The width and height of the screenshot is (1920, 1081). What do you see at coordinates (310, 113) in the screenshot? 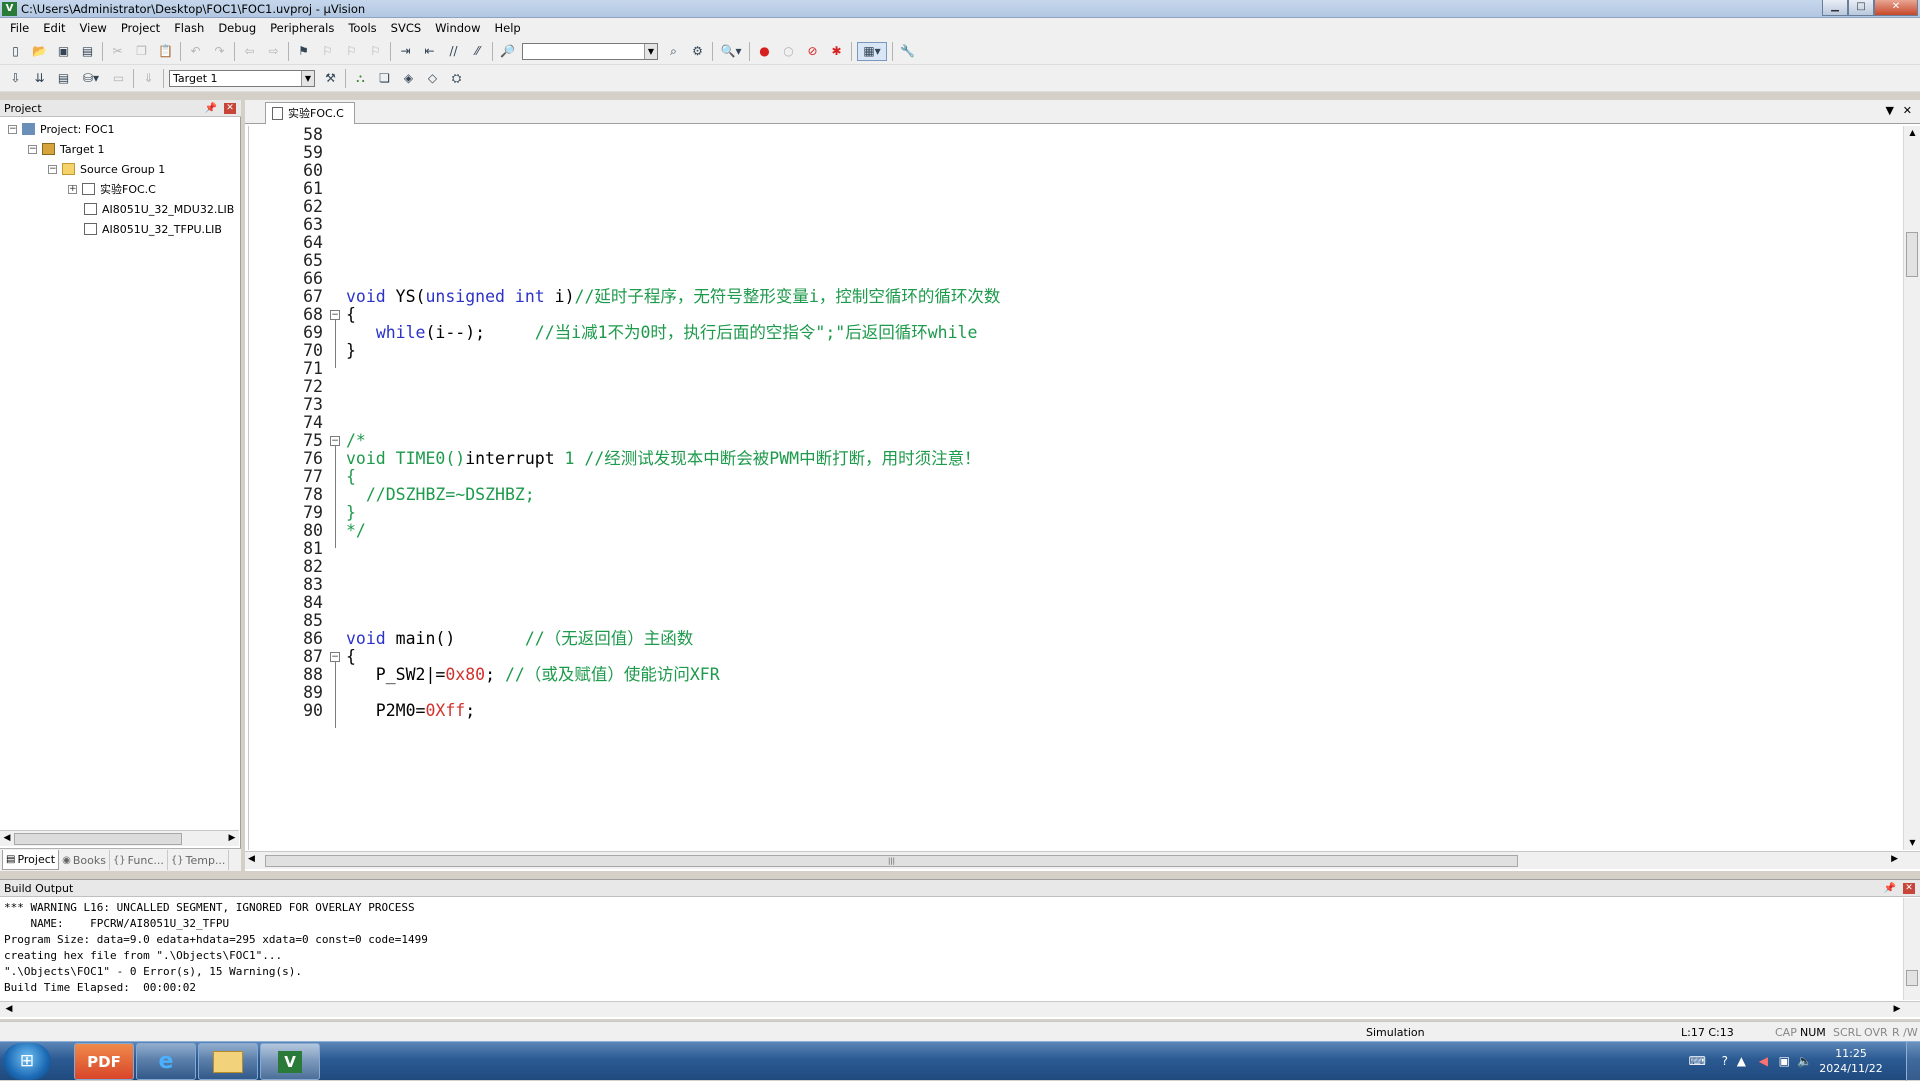
I see `editor-tab: 实验FOC.C` at bounding box center [310, 113].